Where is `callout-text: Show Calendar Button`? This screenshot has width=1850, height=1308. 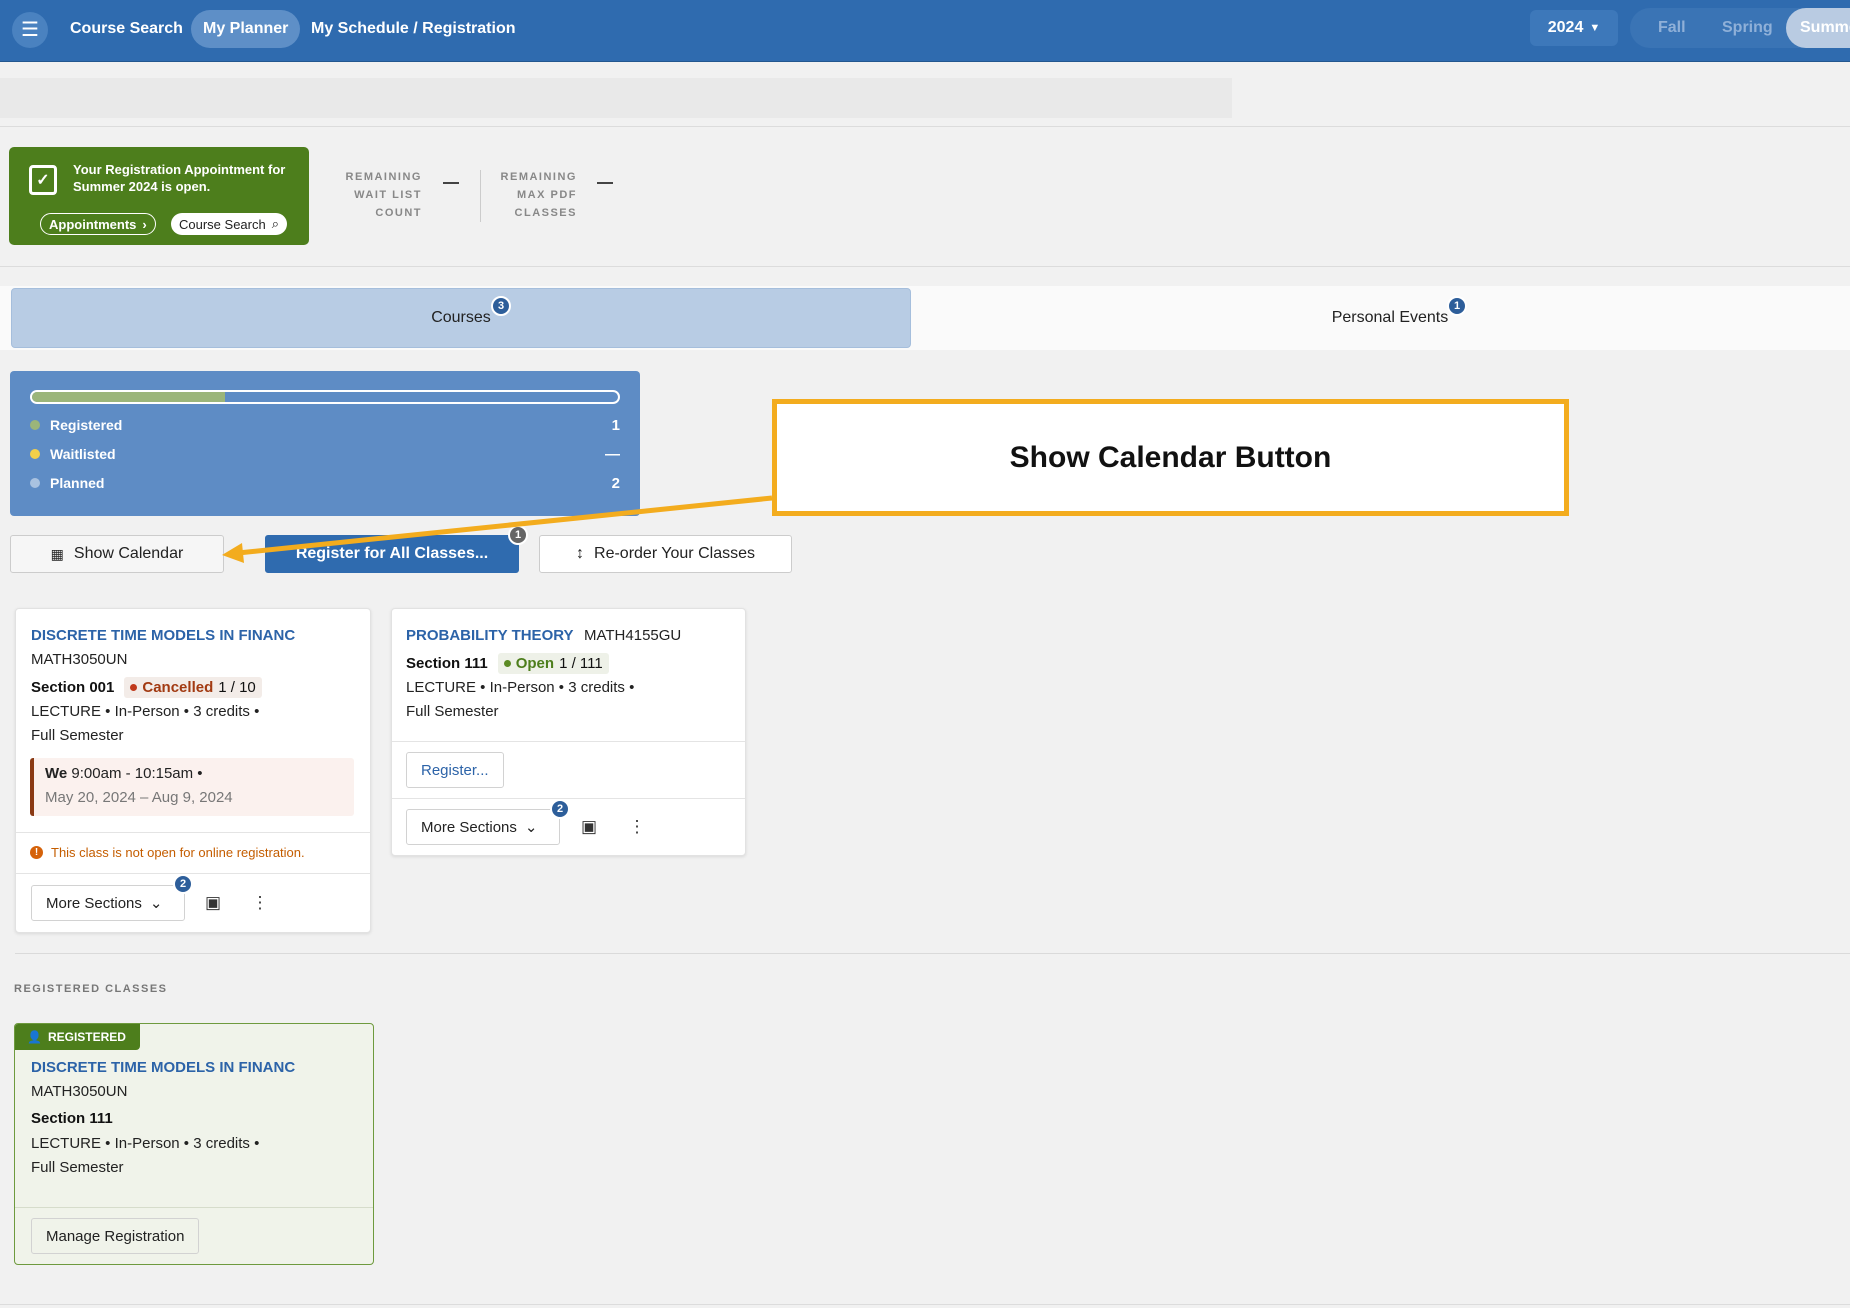
callout-text: Show Calendar Button is located at coordinates (1170, 457).